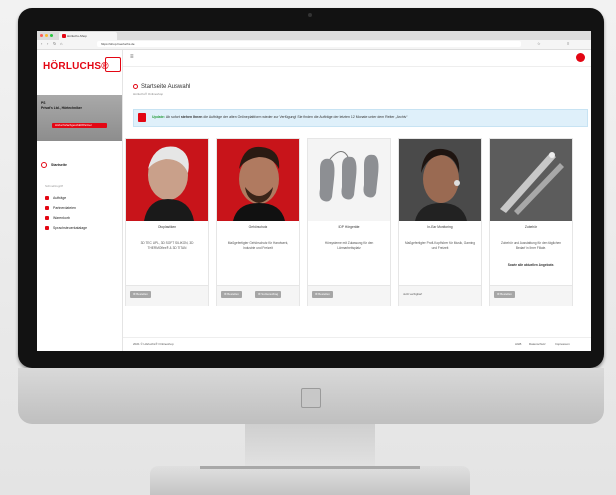 The width and height of the screenshot is (616, 495). I want to click on sidebar-item-orders: Aufträge, so click(55, 198).